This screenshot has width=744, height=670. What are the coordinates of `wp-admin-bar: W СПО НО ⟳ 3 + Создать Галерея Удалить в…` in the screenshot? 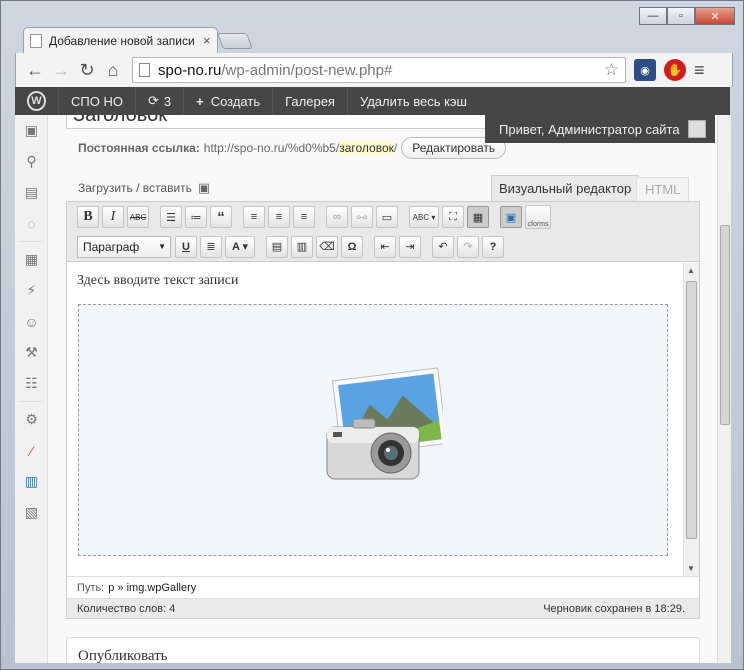 It's located at (372, 101).